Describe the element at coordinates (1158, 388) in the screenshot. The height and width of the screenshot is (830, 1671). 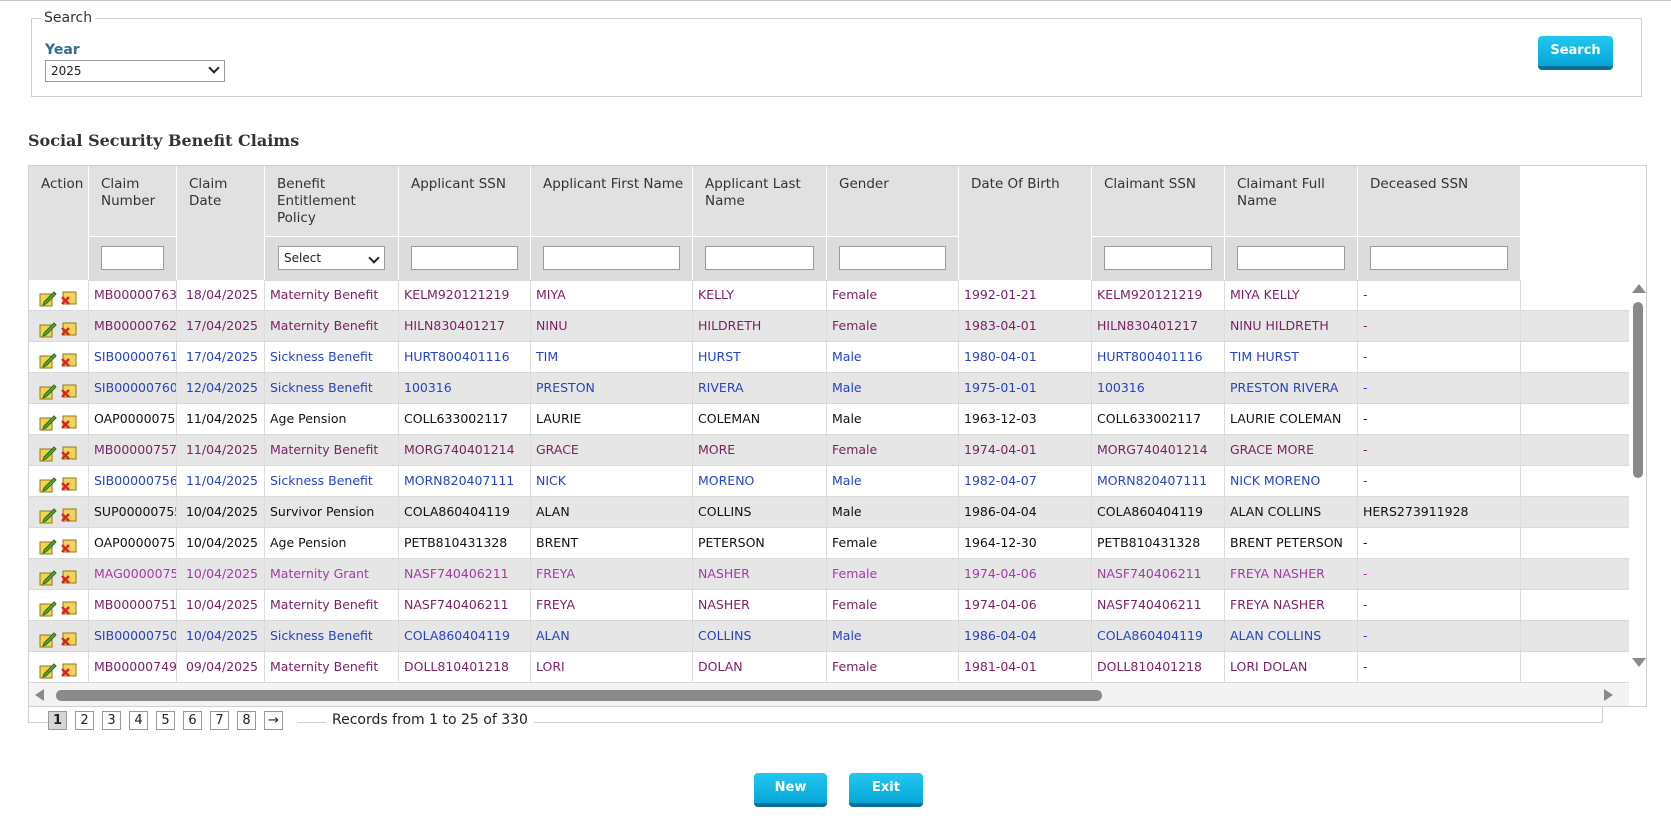
I see `cell-claim-ssn: 100316` at that location.